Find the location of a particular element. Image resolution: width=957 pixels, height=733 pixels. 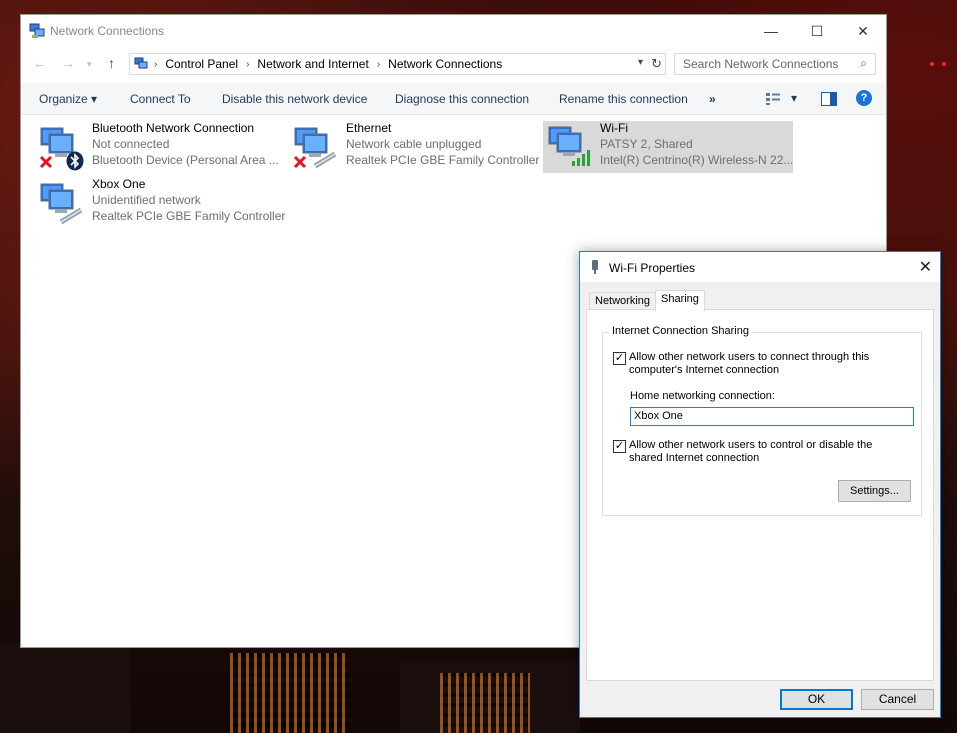

group-title: Internet Connection Sharing is located at coordinates (680, 331).